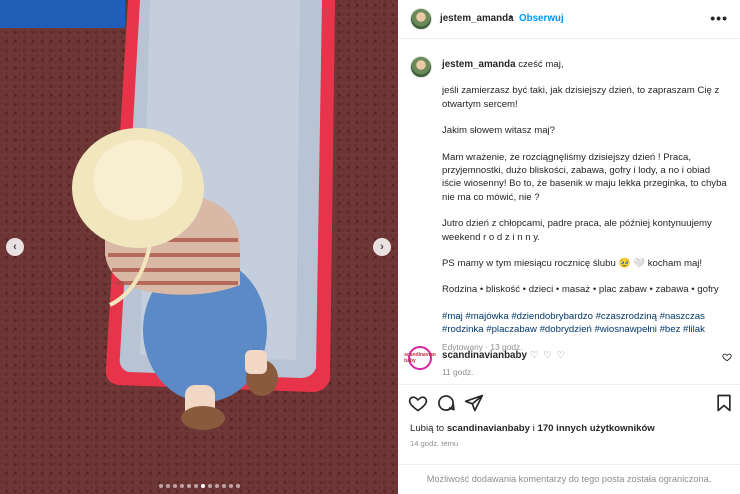 This screenshot has height=494, width=740. What do you see at coordinates (484, 355) in the screenshot?
I see `commenter-username: scandinavianbaby` at bounding box center [484, 355].